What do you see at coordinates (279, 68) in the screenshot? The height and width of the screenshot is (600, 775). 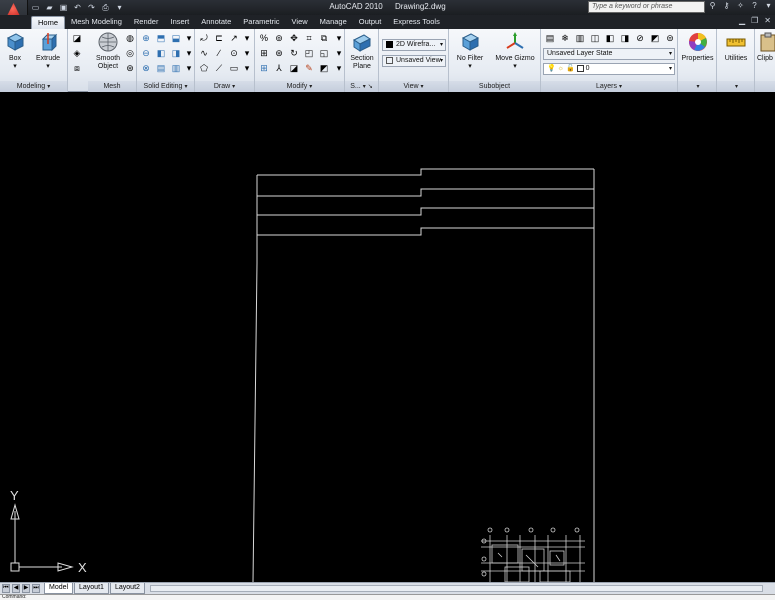 I see `3d-move-icon: ⅄` at bounding box center [279, 68].